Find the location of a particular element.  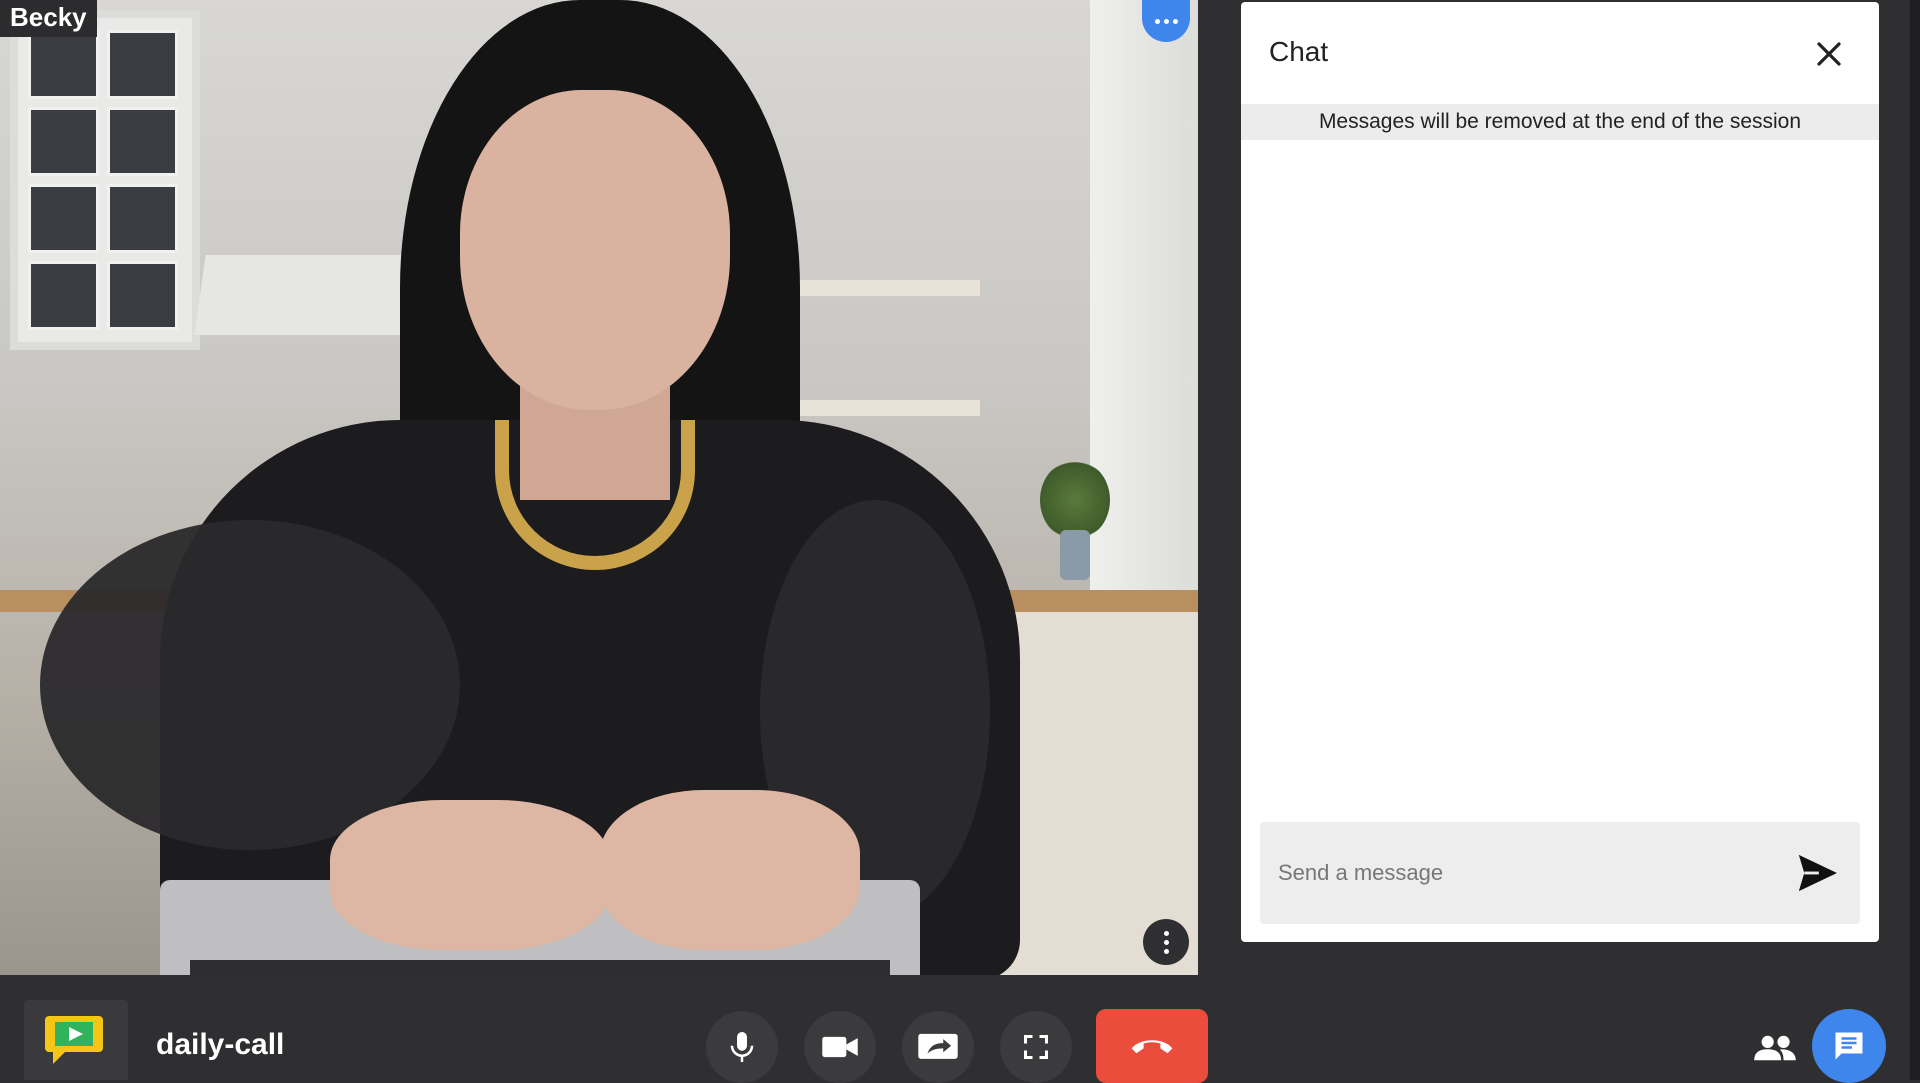

camera-button is located at coordinates (840, 1047).